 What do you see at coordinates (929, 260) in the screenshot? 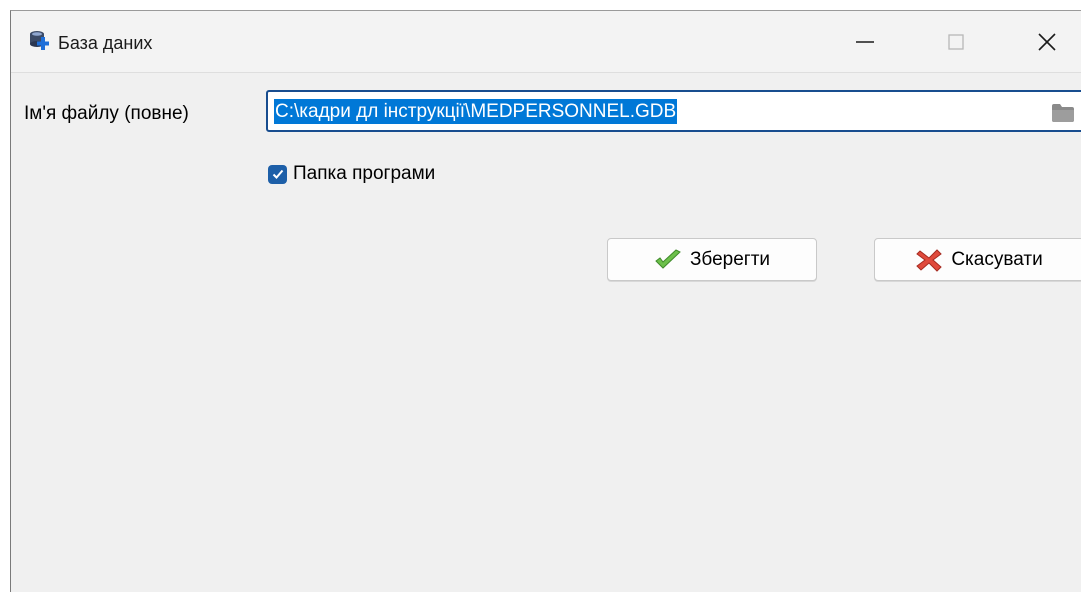
I see `cross-icon` at bounding box center [929, 260].